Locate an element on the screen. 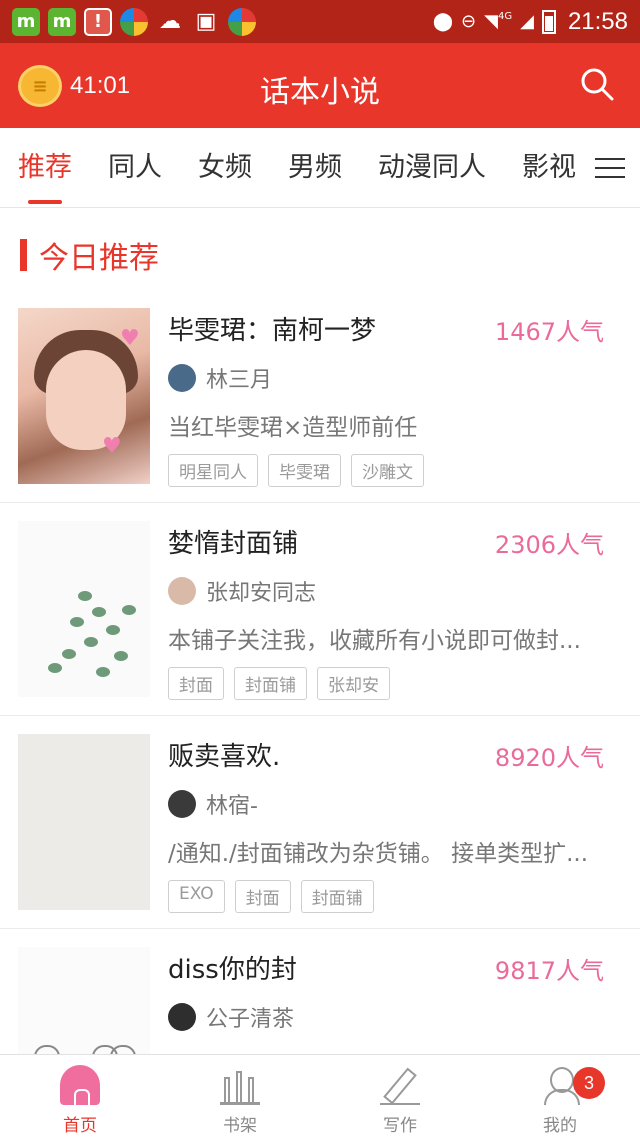 The width and height of the screenshot is (640, 1138). category-tabs: 推荐 同人 女频 男频 动漫同人 影视 is located at coordinates (320, 168).